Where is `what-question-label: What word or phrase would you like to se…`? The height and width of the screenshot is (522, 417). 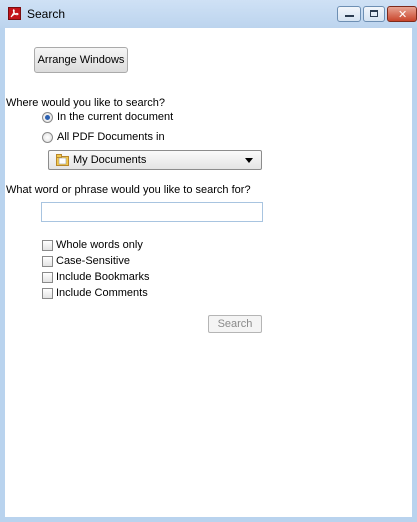
what-question-label: What word or phrase would you like to se… is located at coordinates (128, 190).